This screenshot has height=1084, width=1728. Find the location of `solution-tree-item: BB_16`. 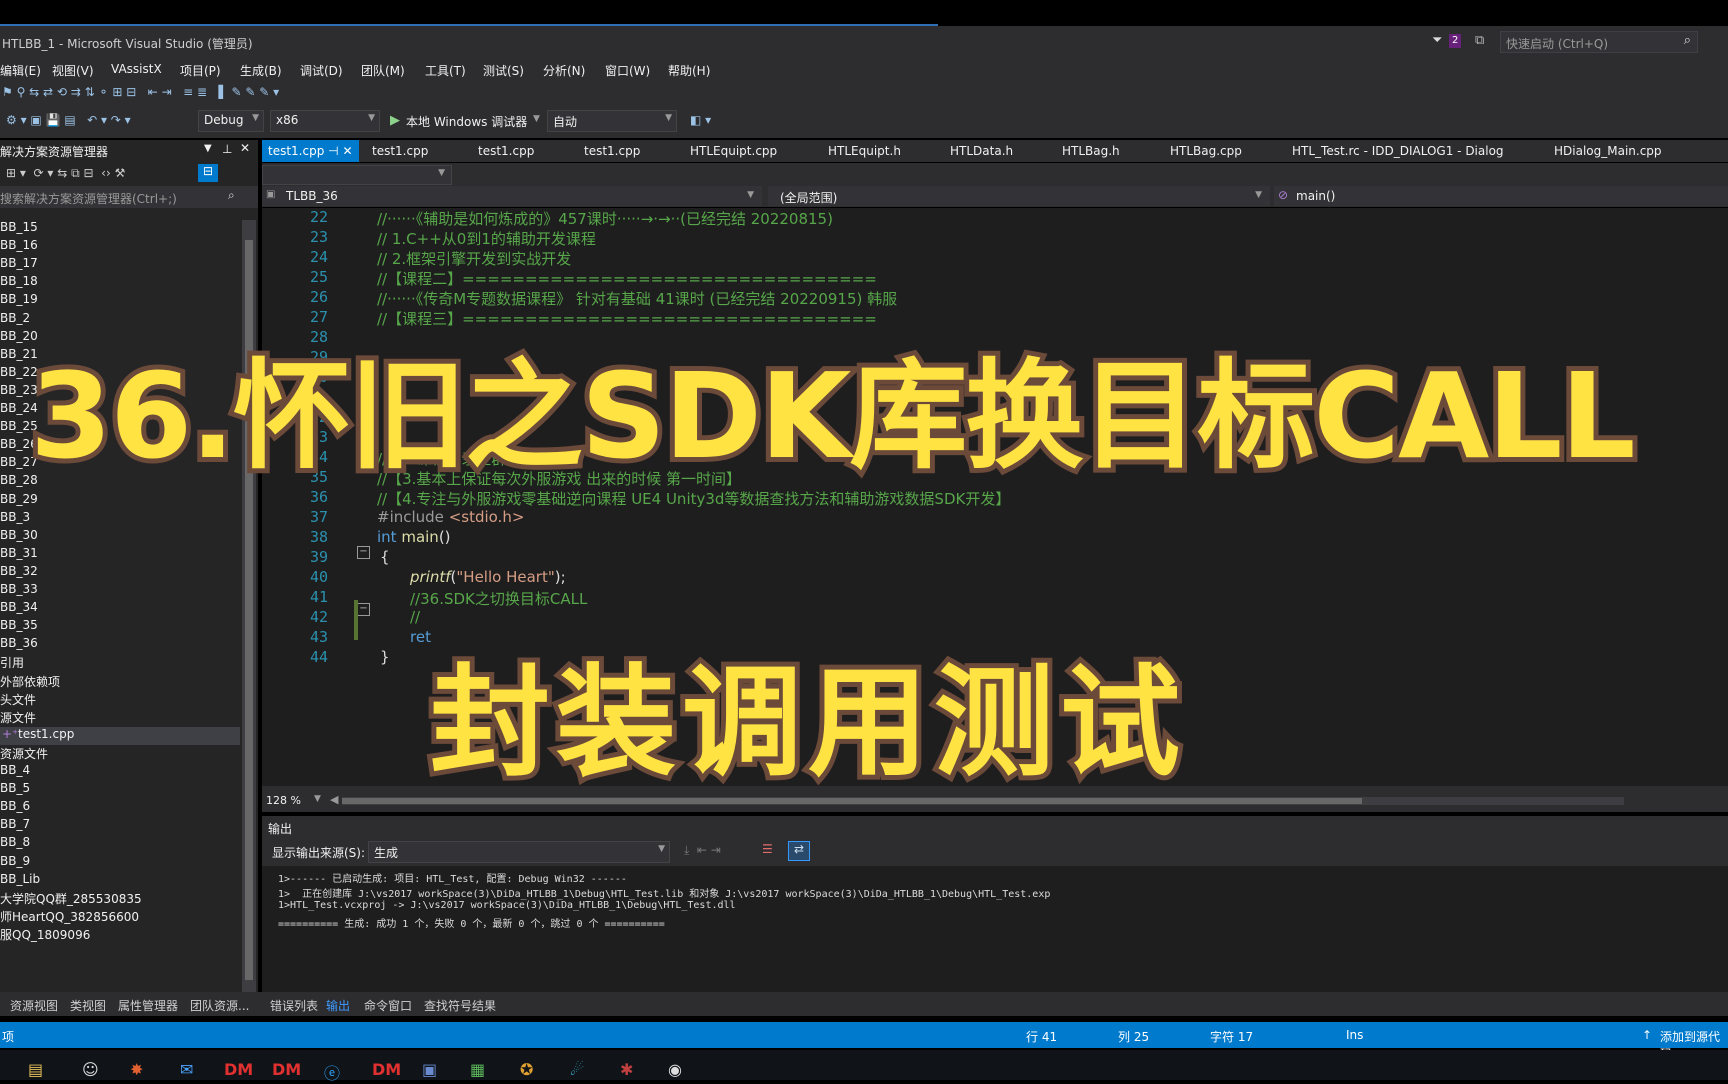

solution-tree-item: BB_16 is located at coordinates (120, 247).